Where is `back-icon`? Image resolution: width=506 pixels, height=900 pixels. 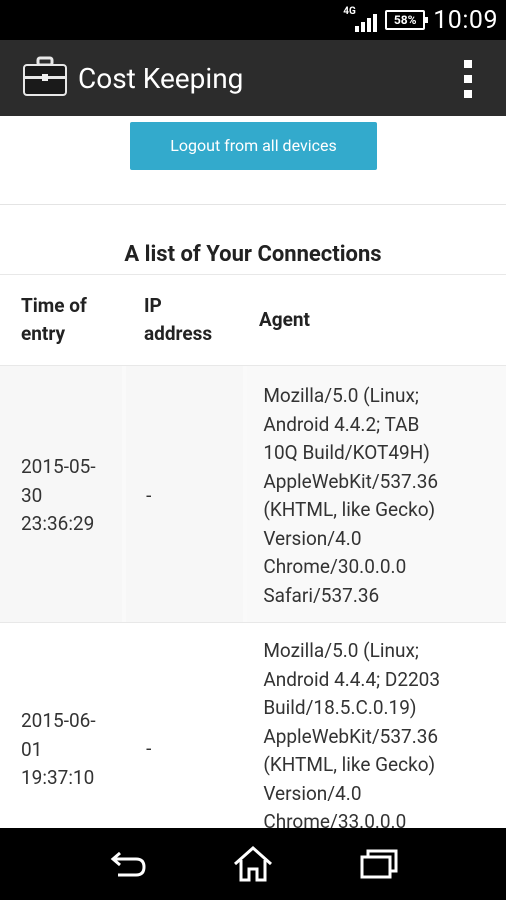 back-icon is located at coordinates (128, 864).